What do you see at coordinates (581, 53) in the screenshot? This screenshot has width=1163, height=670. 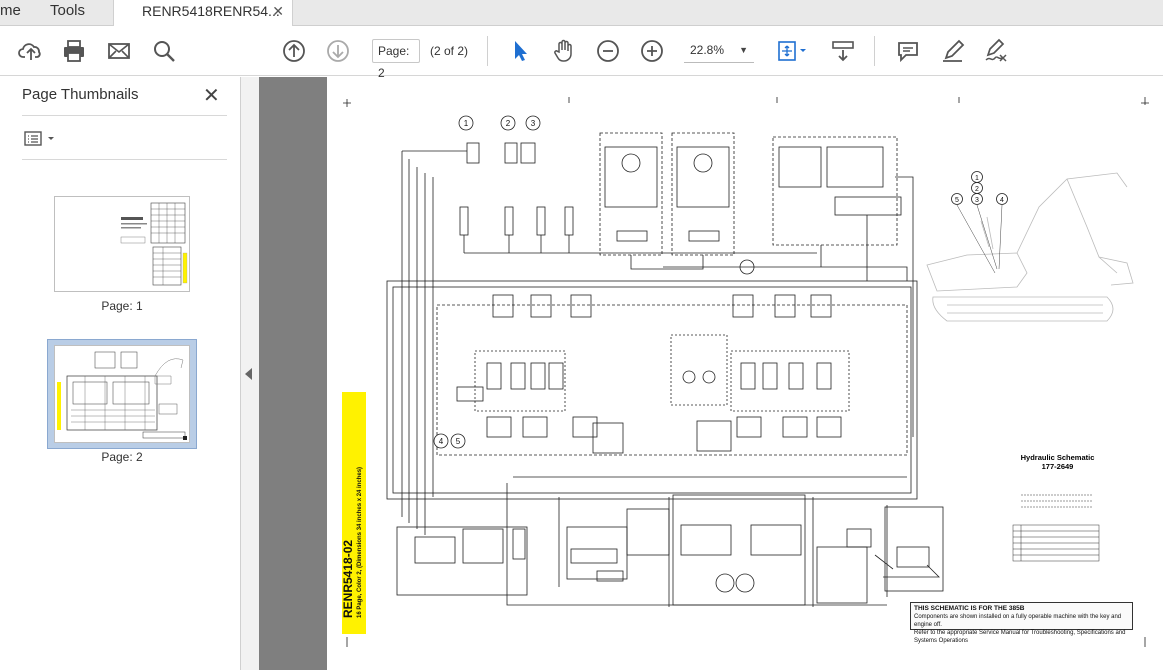 I see `toolbar: Page: 2 (2 of 2) 22.8% ▼` at bounding box center [581, 53].